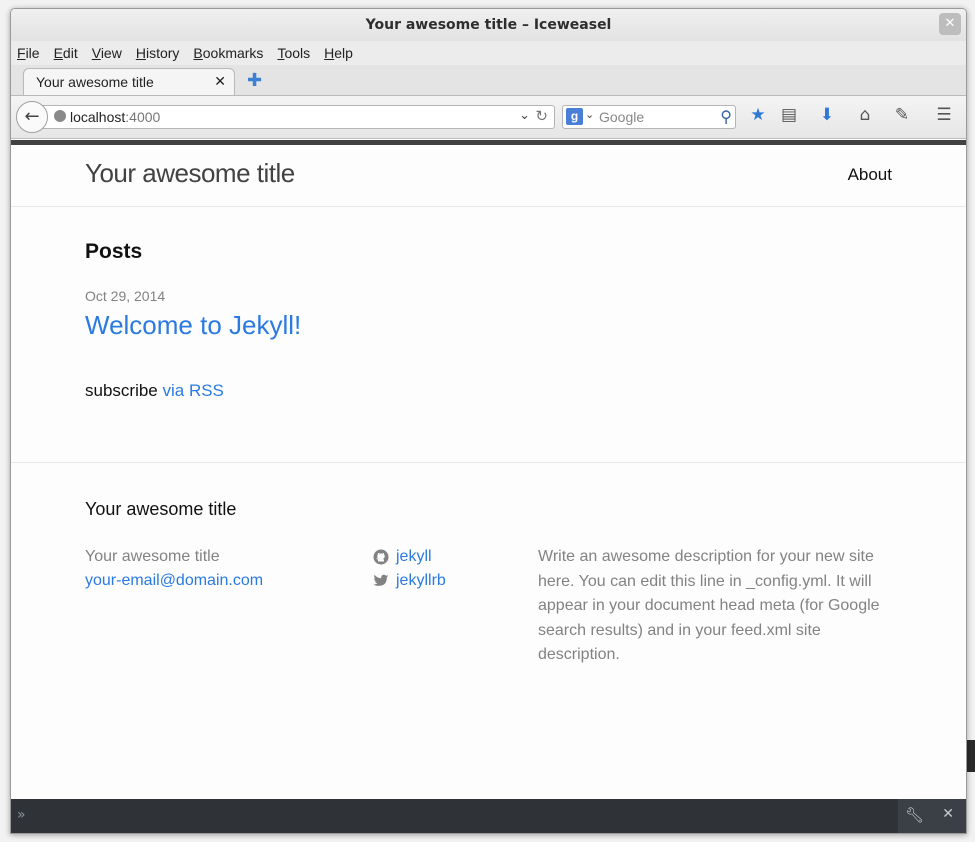  What do you see at coordinates (950, 24) in the screenshot?
I see `window-close-button: ✕` at bounding box center [950, 24].